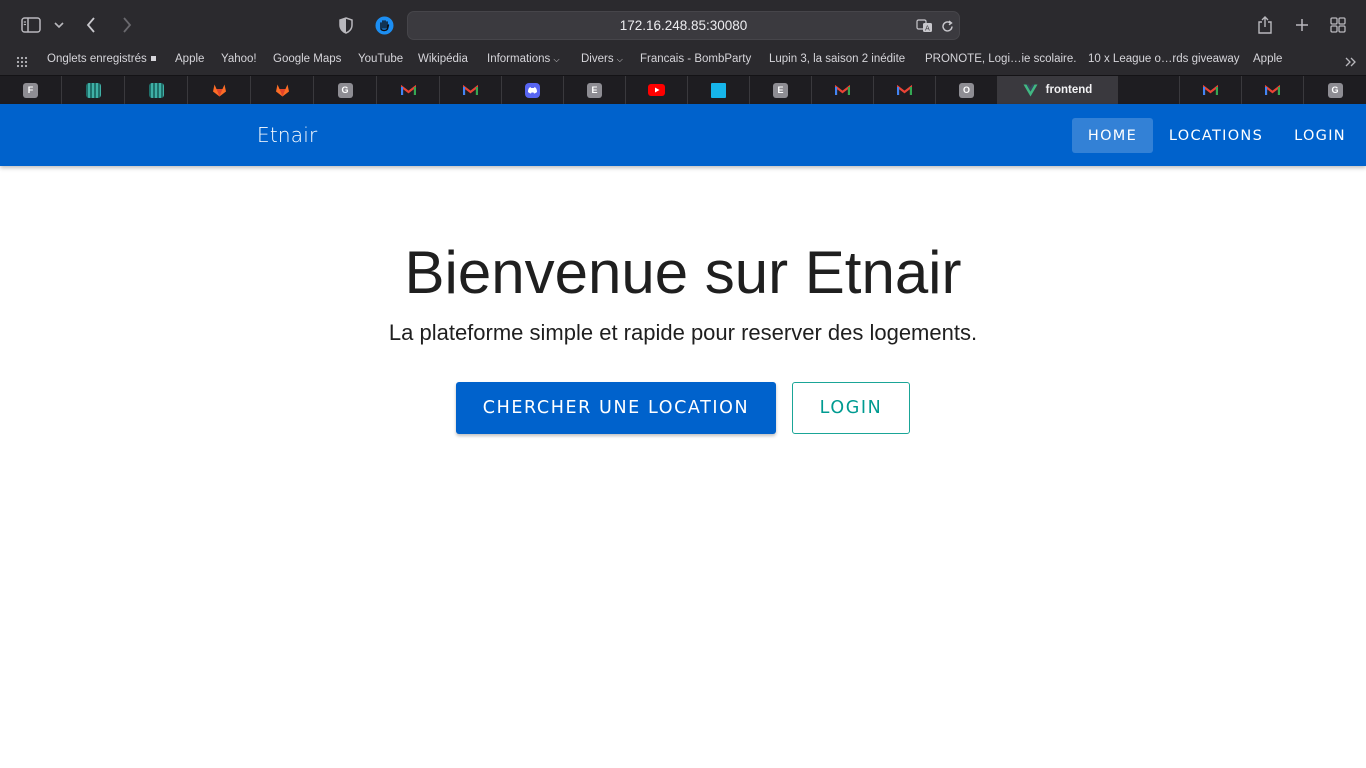 The width and height of the screenshot is (1366, 768). Describe the element at coordinates (346, 25) in the screenshot. I see `privacy-shield-icon` at that location.